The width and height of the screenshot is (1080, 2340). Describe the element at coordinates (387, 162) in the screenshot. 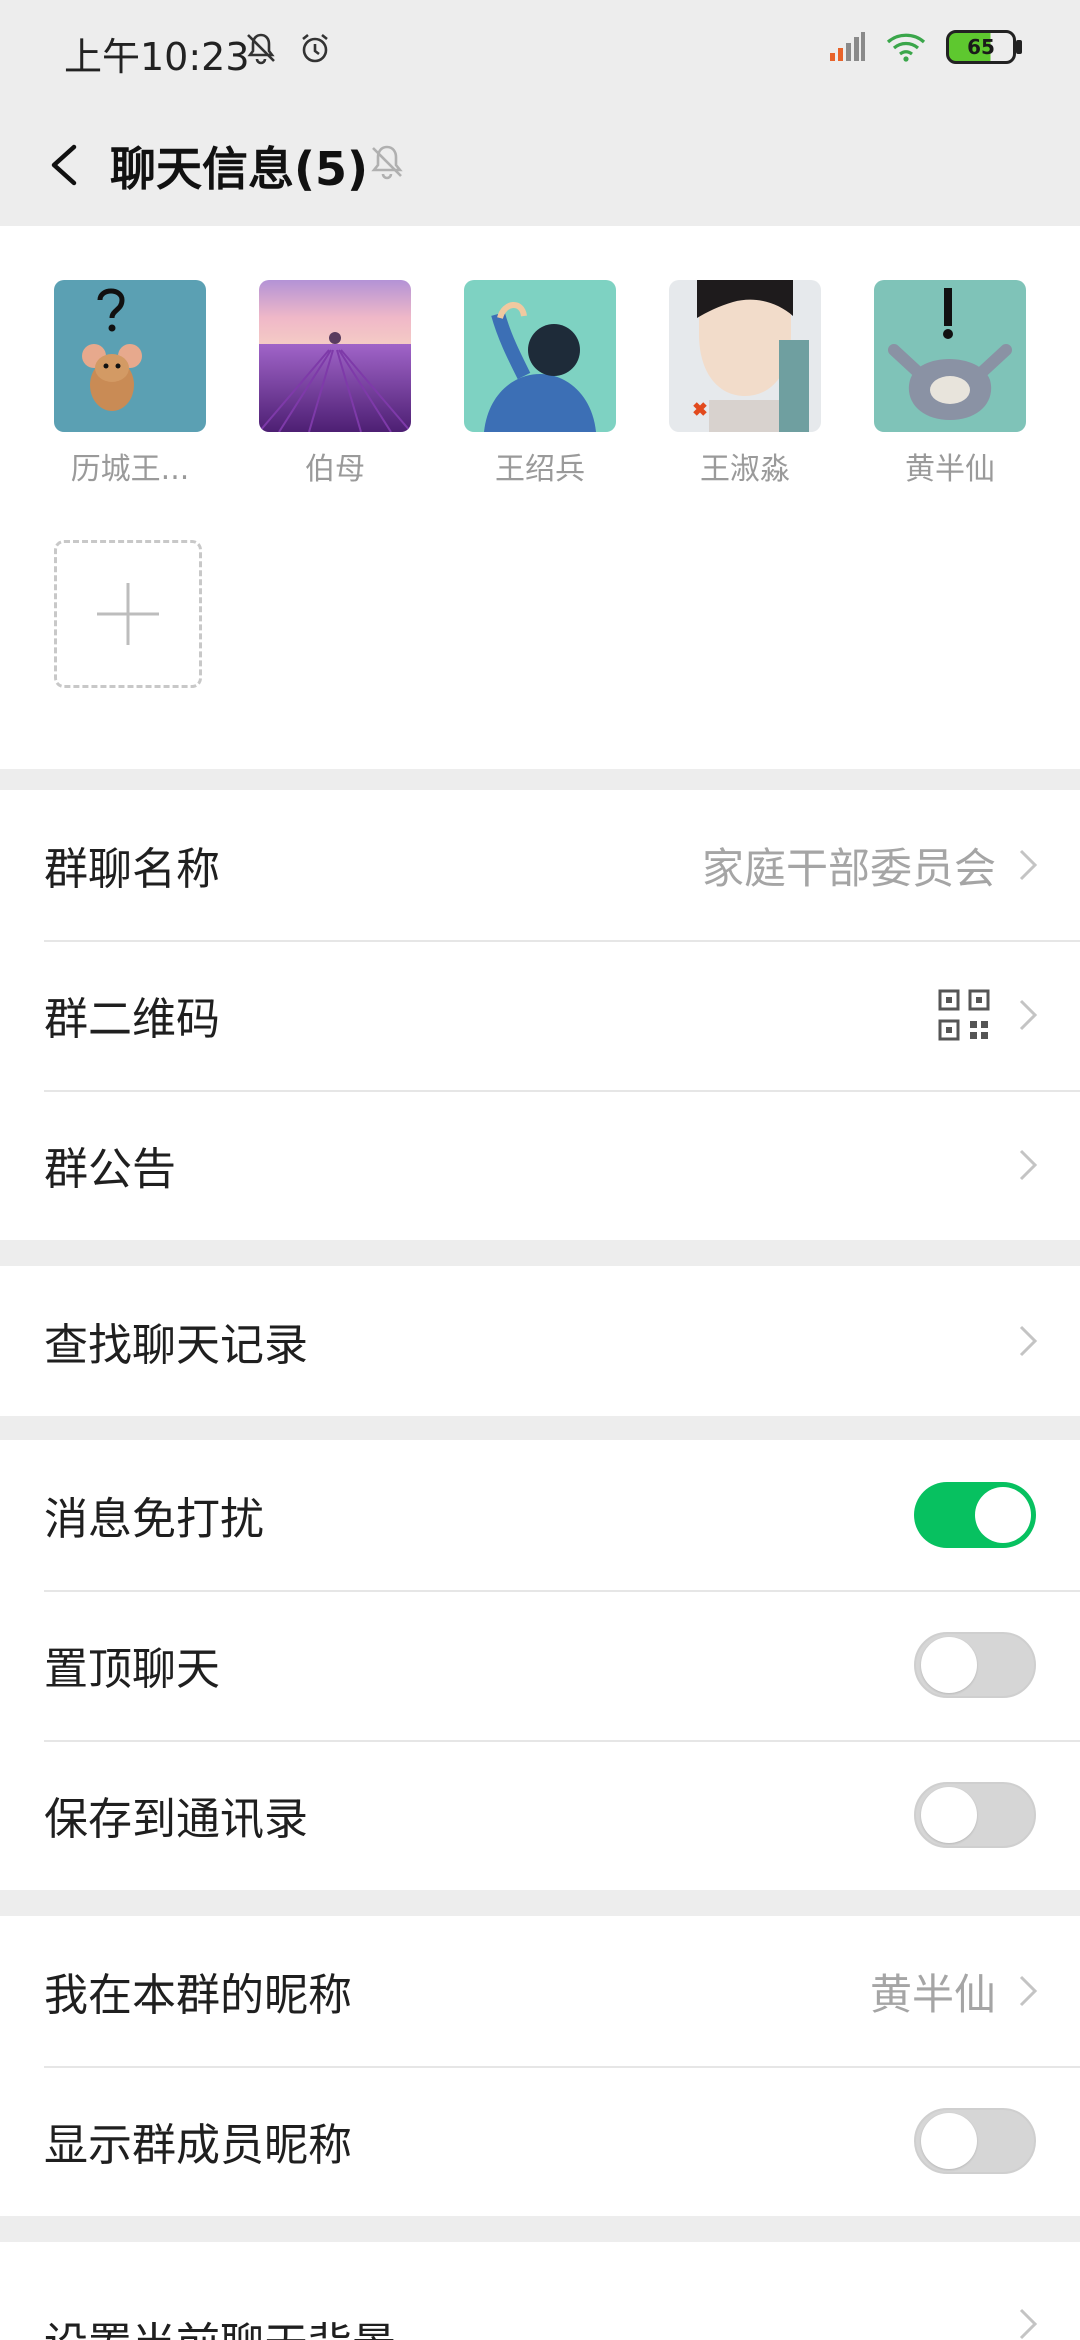

I see `muted-bell-icon` at that location.